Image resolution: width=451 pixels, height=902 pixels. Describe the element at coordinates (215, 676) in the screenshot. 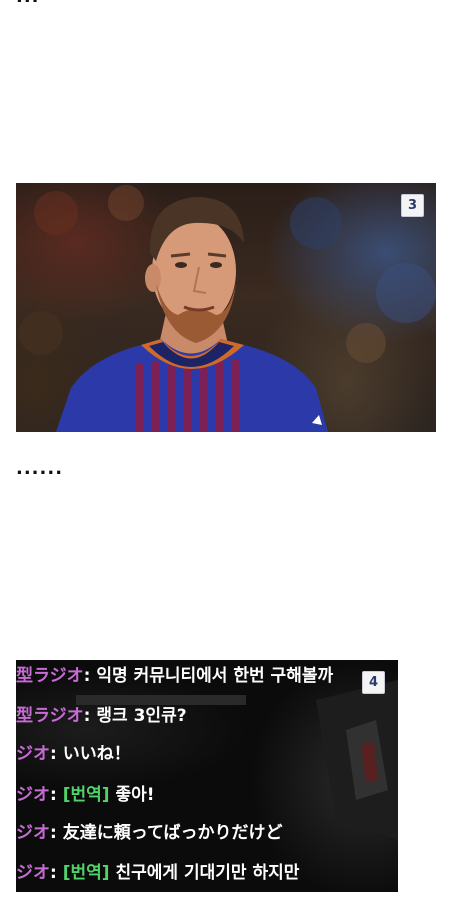

I see `chat-message: 익명 커뮤니티에서 한번 구해볼까` at that location.